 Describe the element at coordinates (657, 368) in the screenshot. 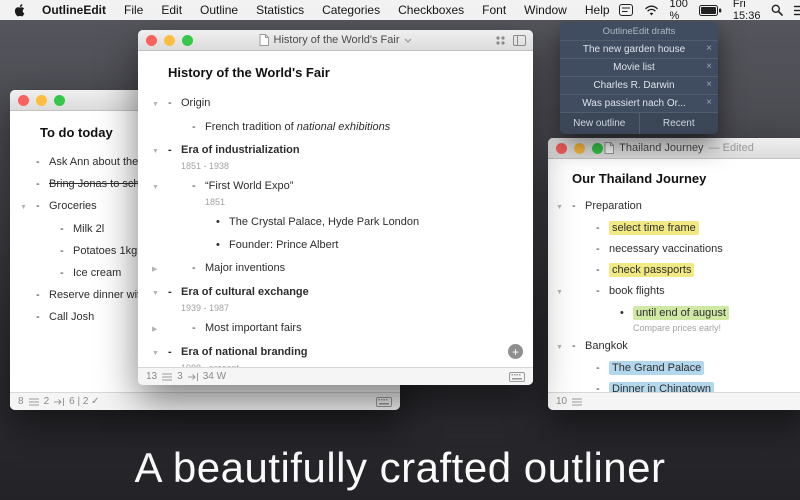

I see `outline-text: The Grand Palace` at that location.